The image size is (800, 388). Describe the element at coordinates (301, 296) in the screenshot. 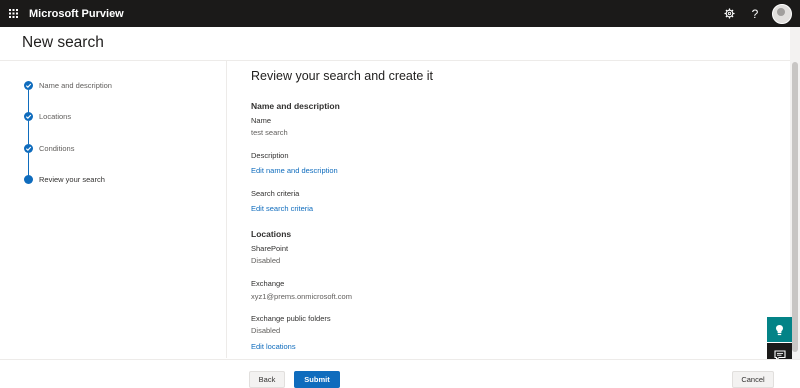

I see `exchange-value: xyz1@prems.onmicrosoft.com` at that location.